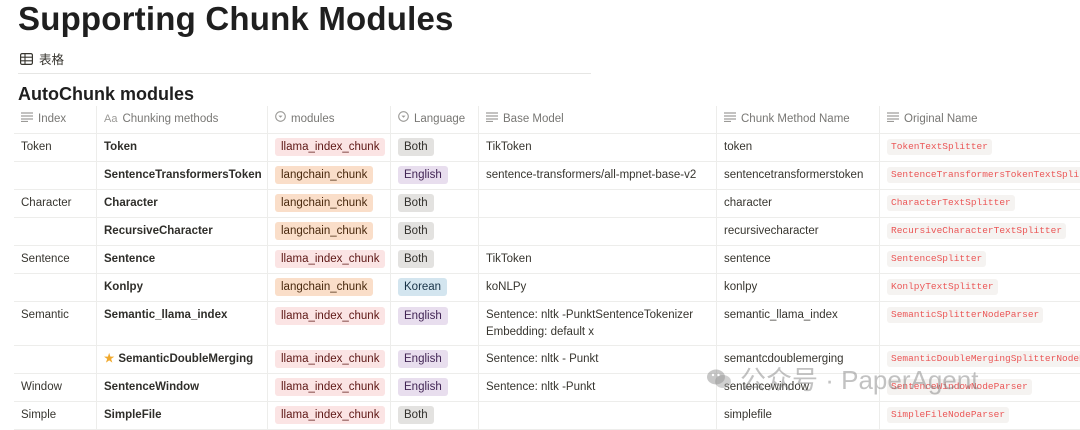 The image size is (1080, 430). Describe the element at coordinates (597, 175) in the screenshot. I see `base-model-cell: sentence-transformers/all-mpnet-base-v2` at that location.